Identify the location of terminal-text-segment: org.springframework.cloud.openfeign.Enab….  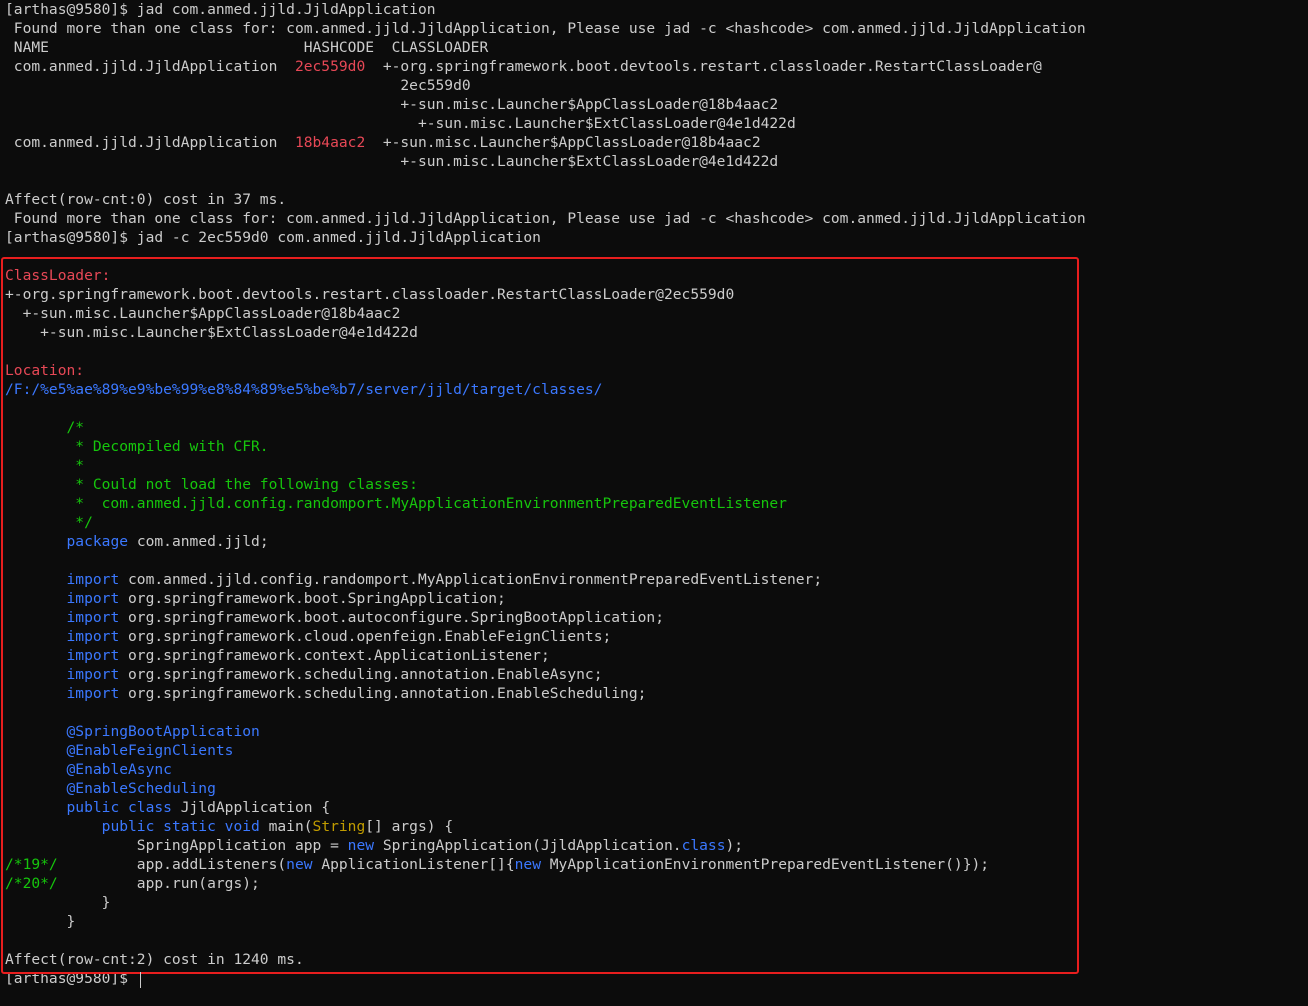
(365, 636).